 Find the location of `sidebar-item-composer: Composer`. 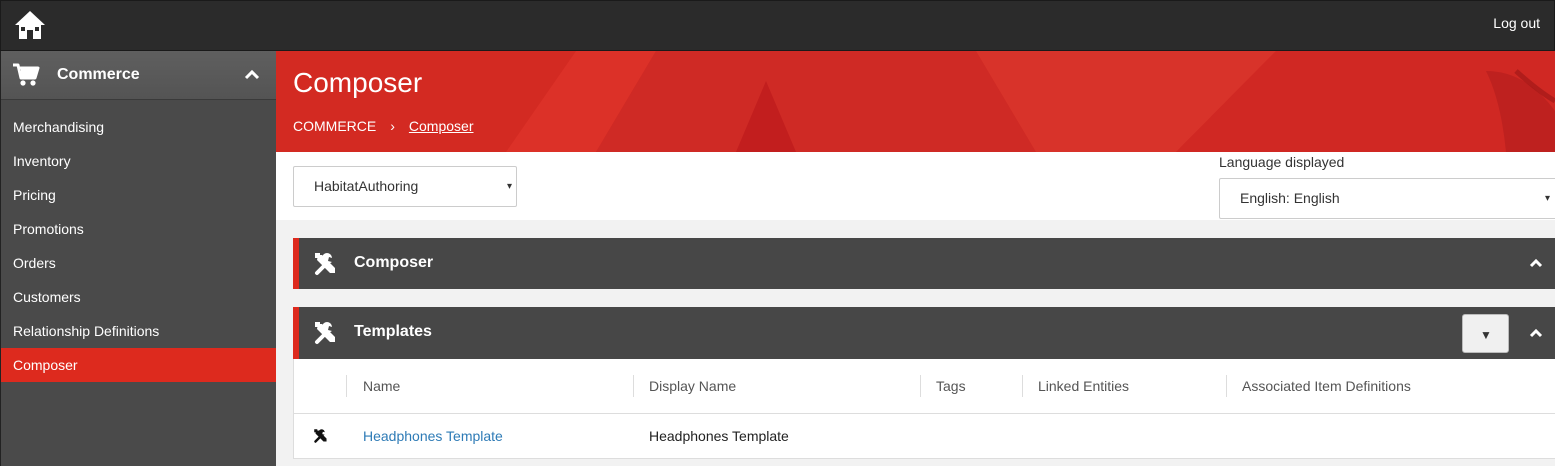

sidebar-item-composer: Composer is located at coordinates (138, 365).